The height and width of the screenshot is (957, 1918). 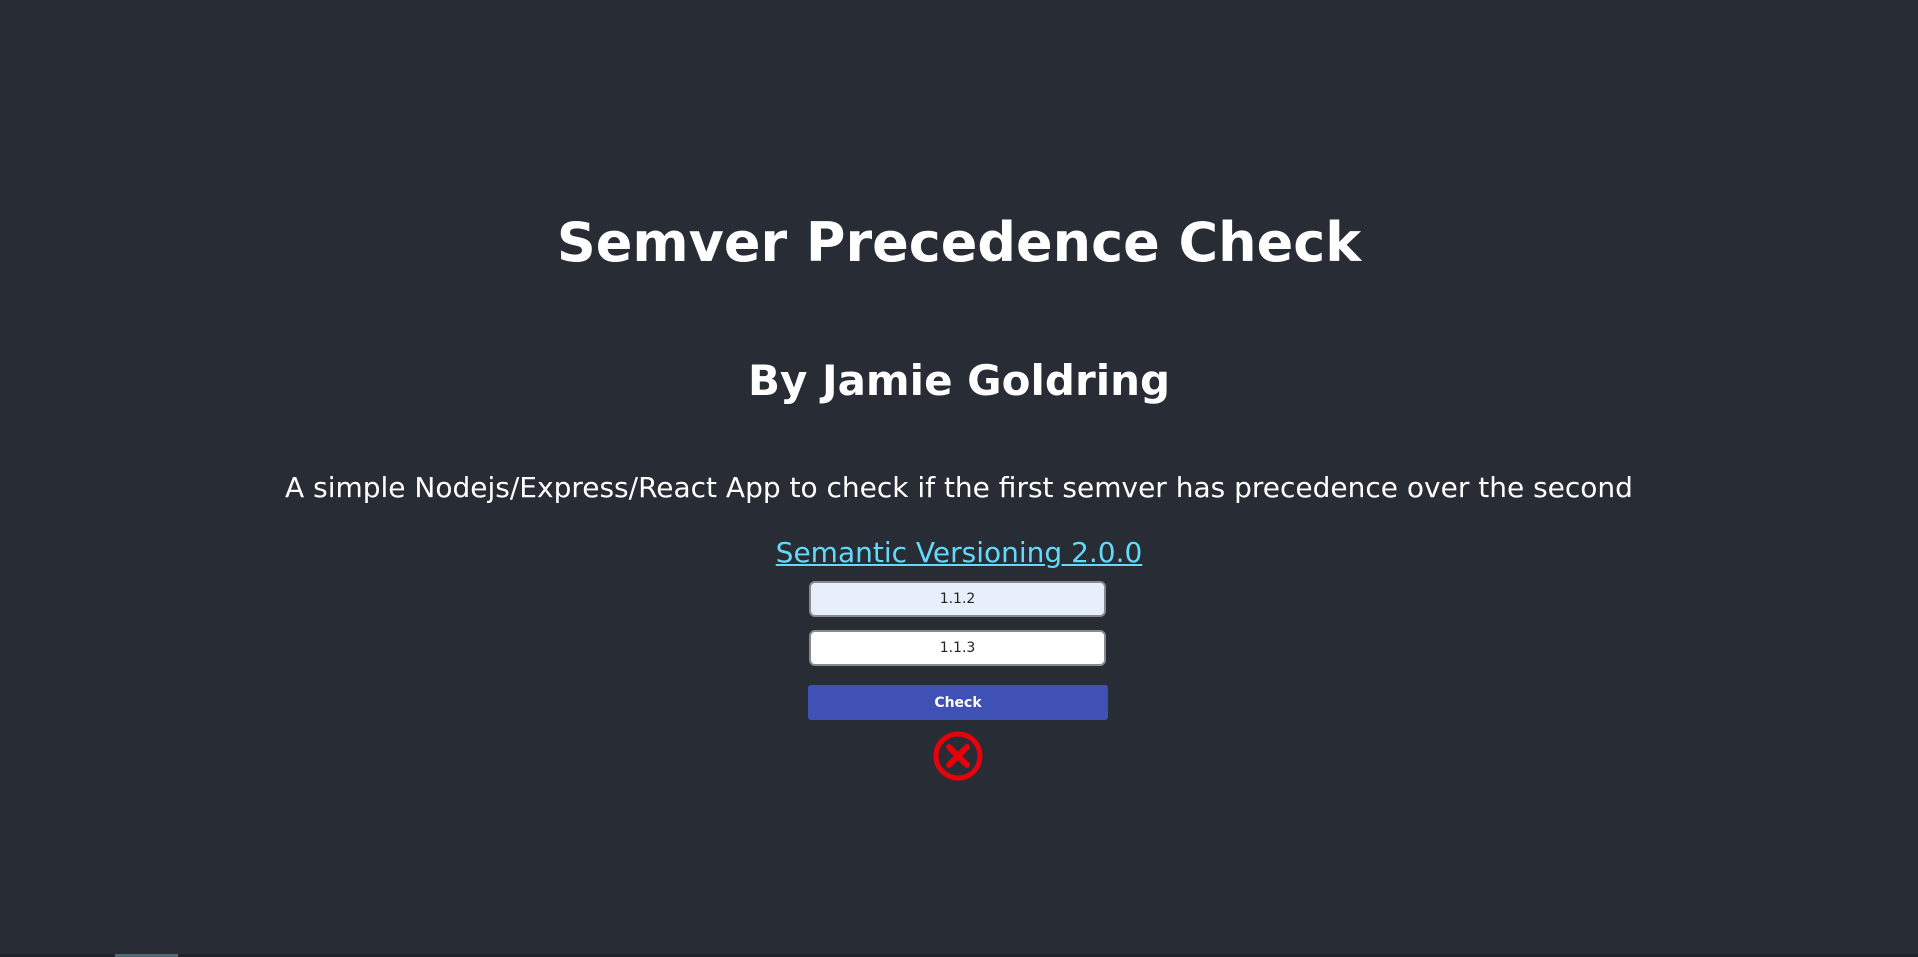 What do you see at coordinates (958, 702) in the screenshot?
I see `check-button: Check` at bounding box center [958, 702].